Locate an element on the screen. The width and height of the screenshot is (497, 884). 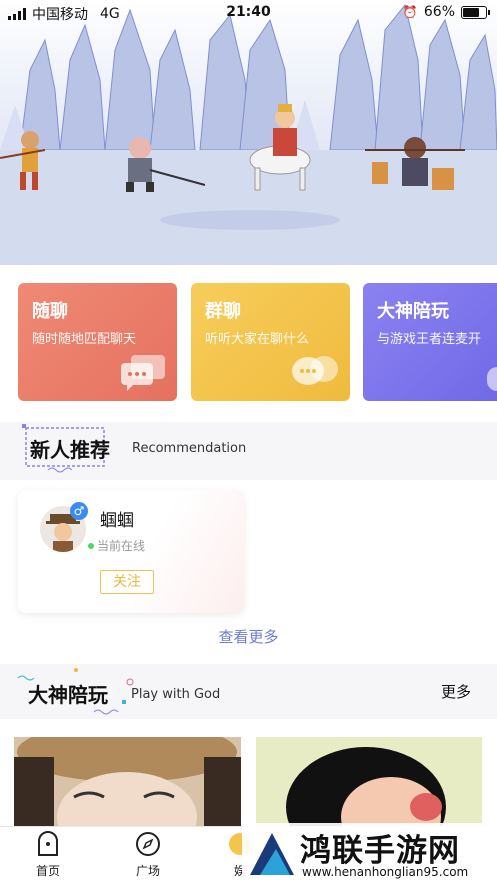
tab-square: 广场 is located at coordinates (148, 855).